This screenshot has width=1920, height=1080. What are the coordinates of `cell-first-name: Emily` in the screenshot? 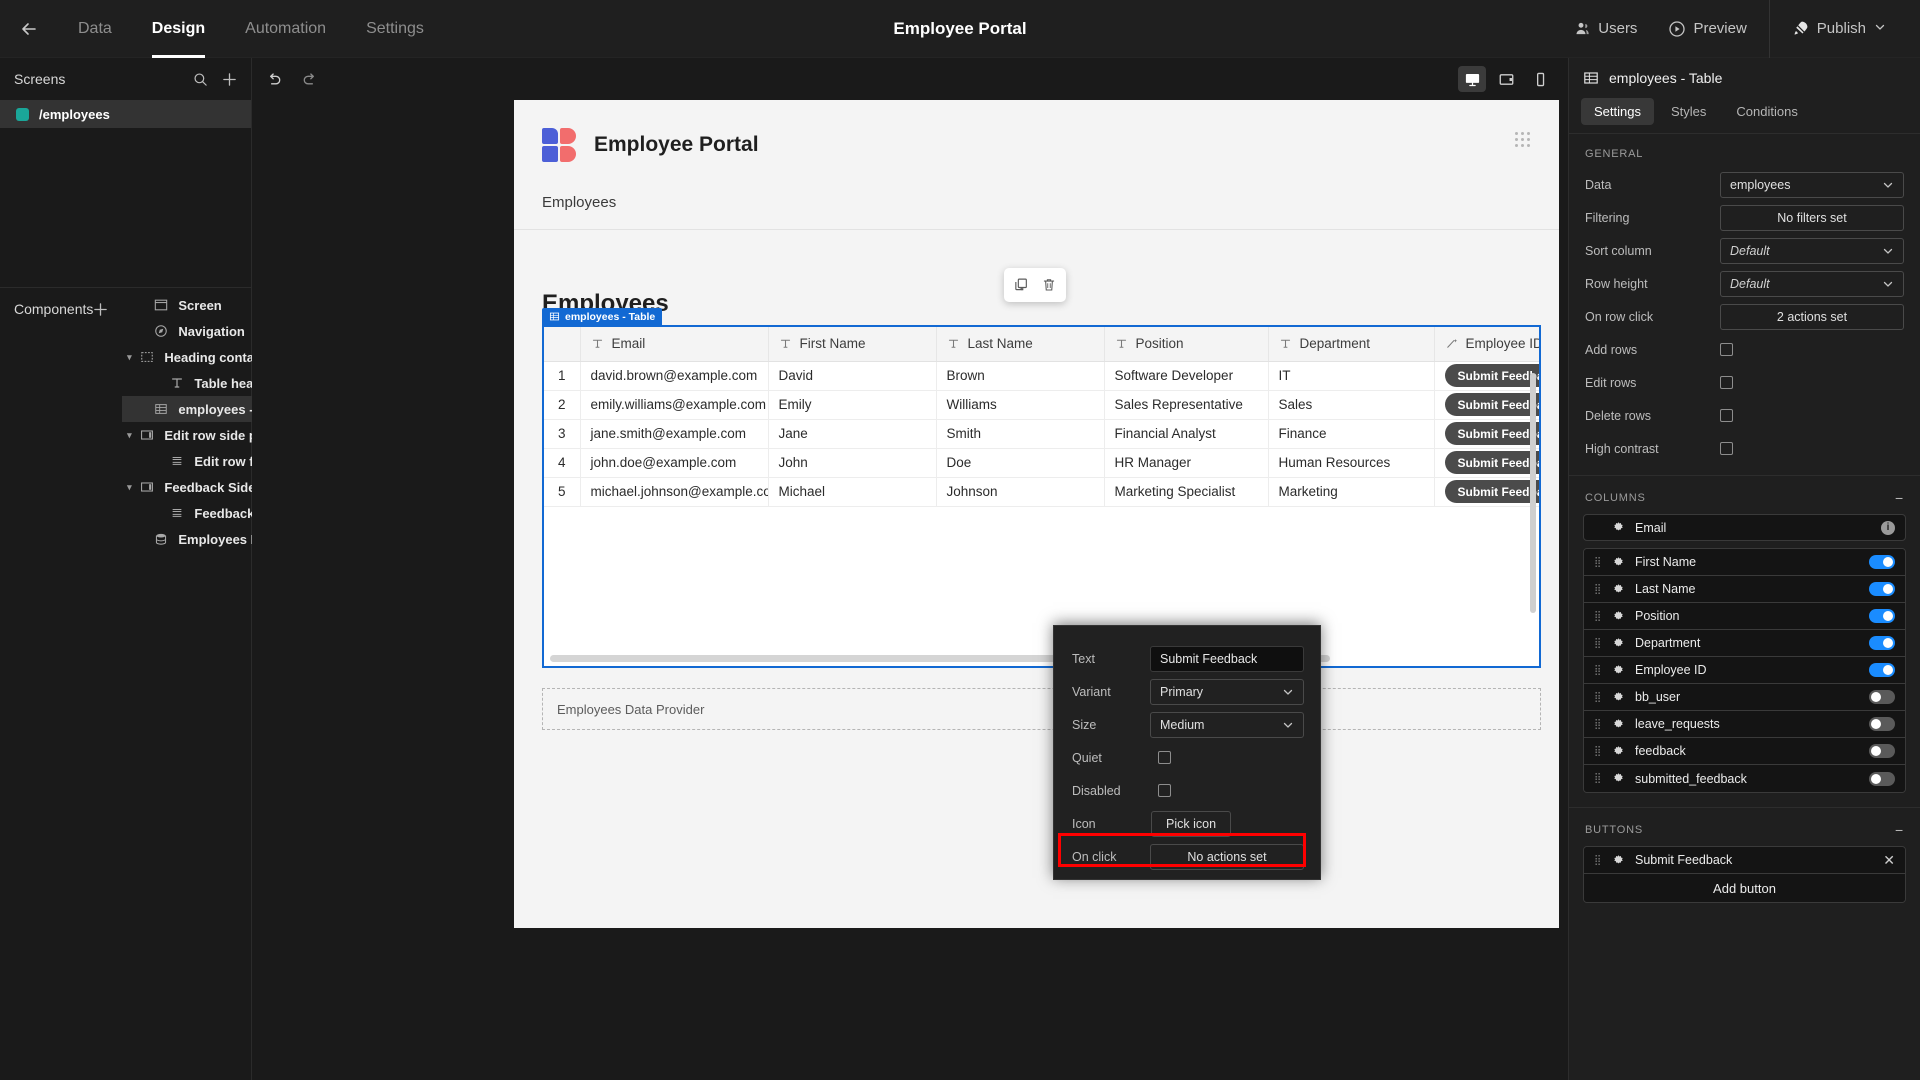 It's located at (852, 405).